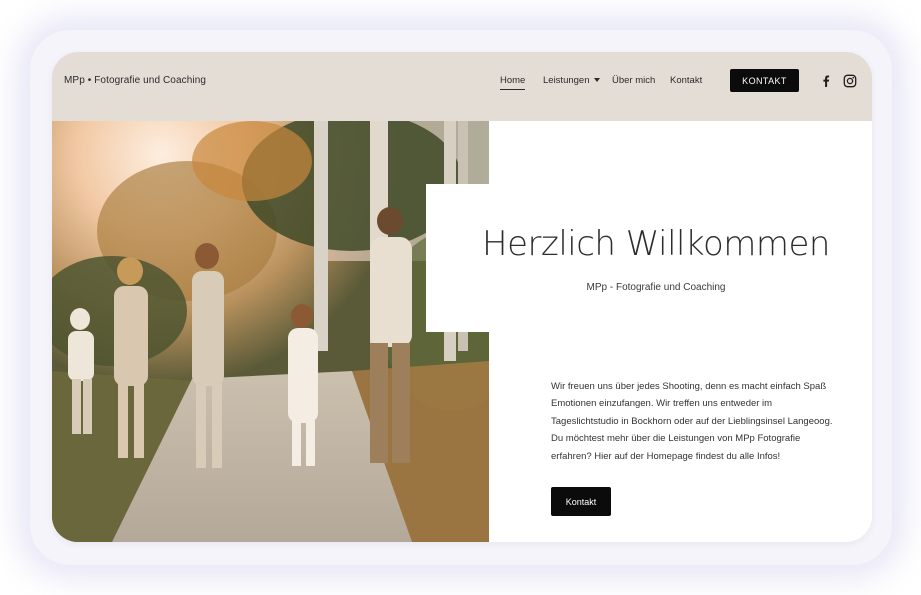 The image size is (921, 595). What do you see at coordinates (513, 82) in the screenshot?
I see `nav-home: Home` at bounding box center [513, 82].